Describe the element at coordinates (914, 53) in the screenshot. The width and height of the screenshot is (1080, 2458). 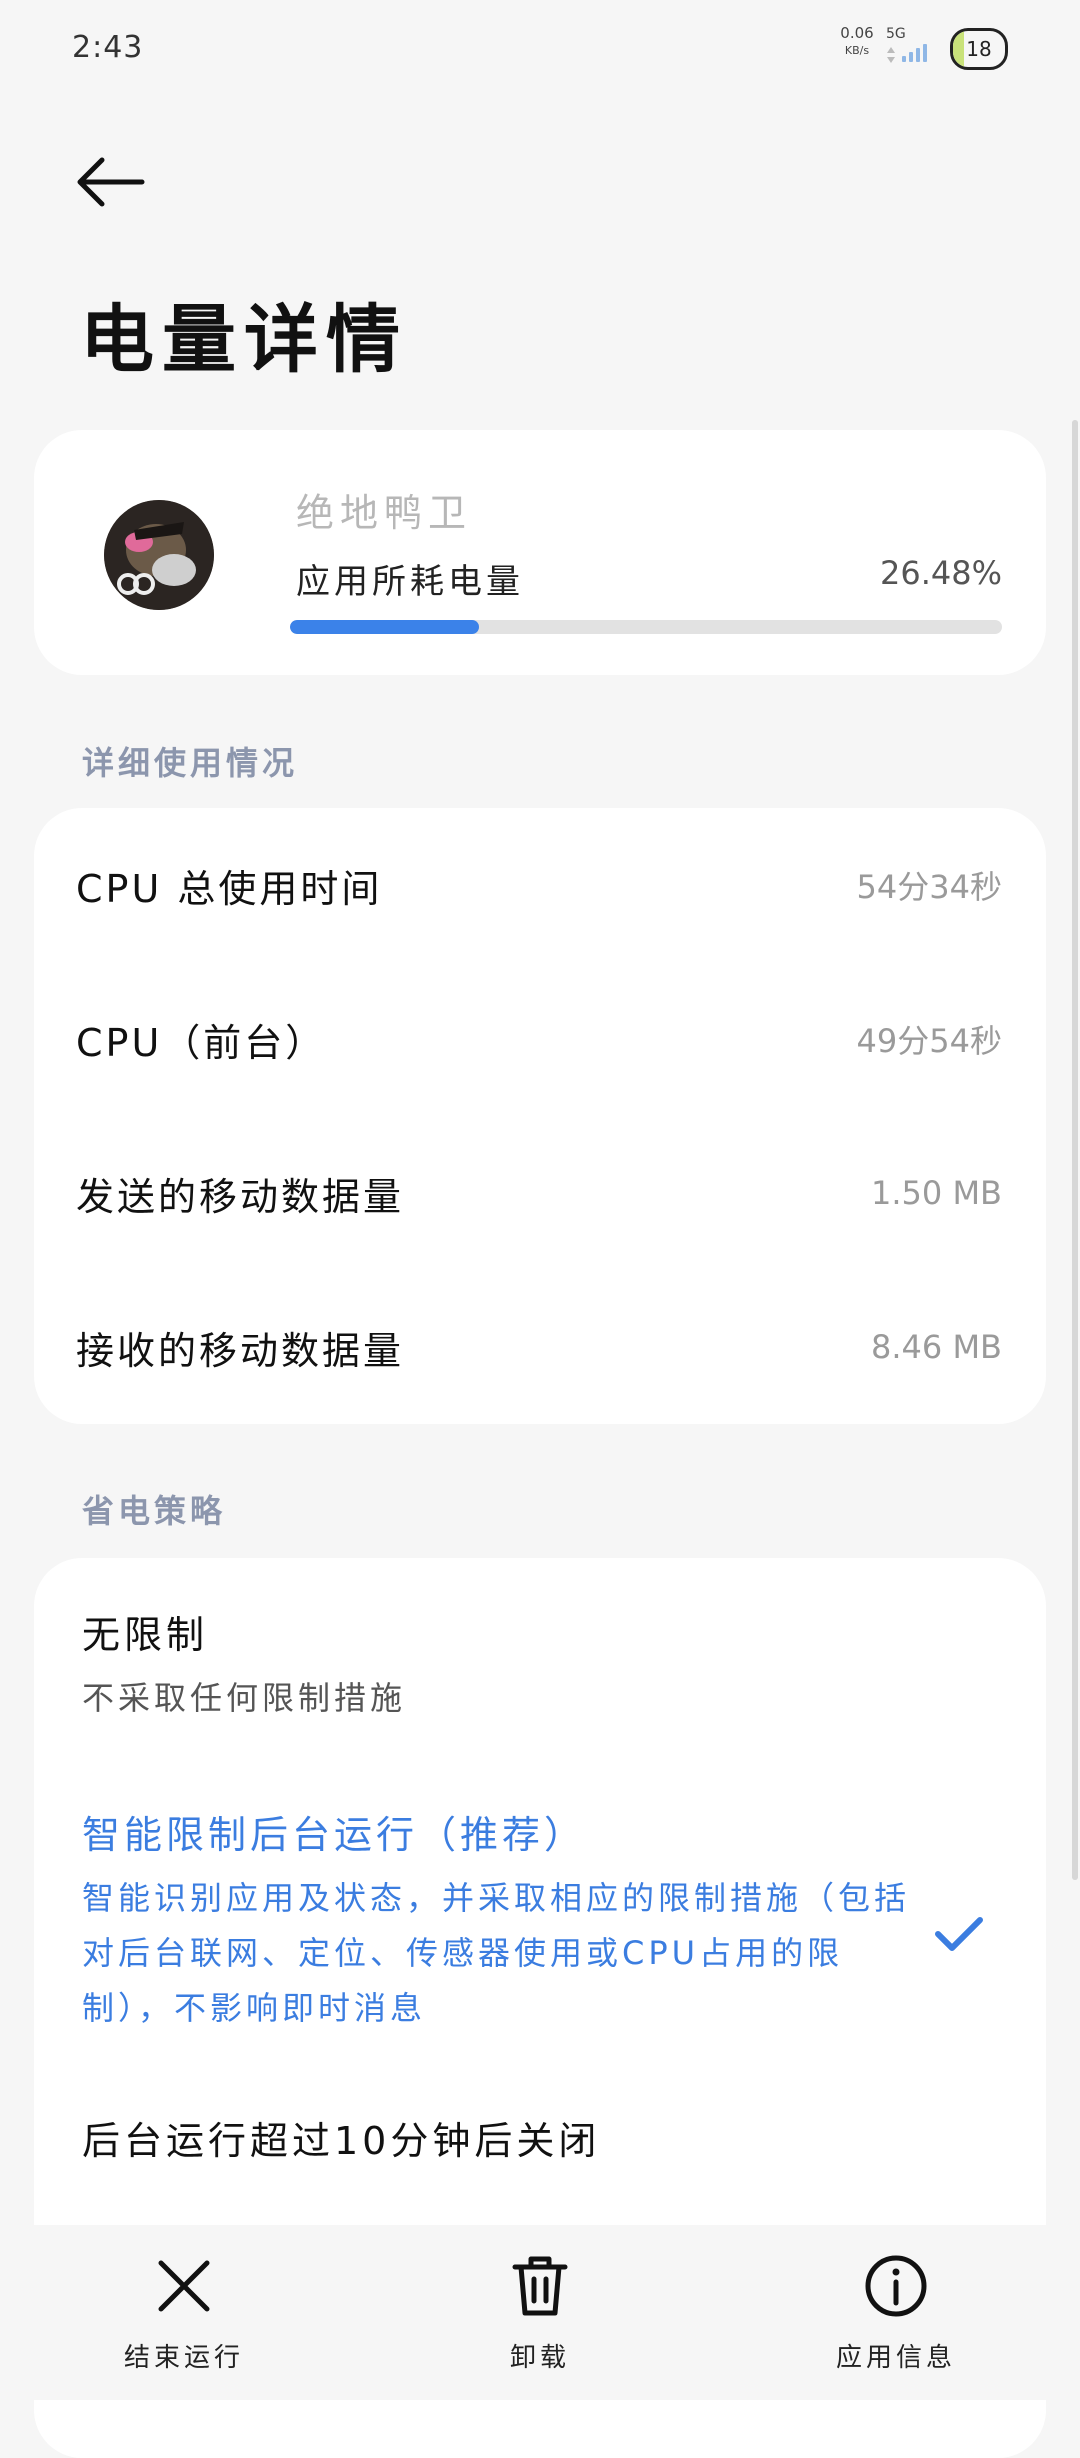
I see `signal-bars` at that location.